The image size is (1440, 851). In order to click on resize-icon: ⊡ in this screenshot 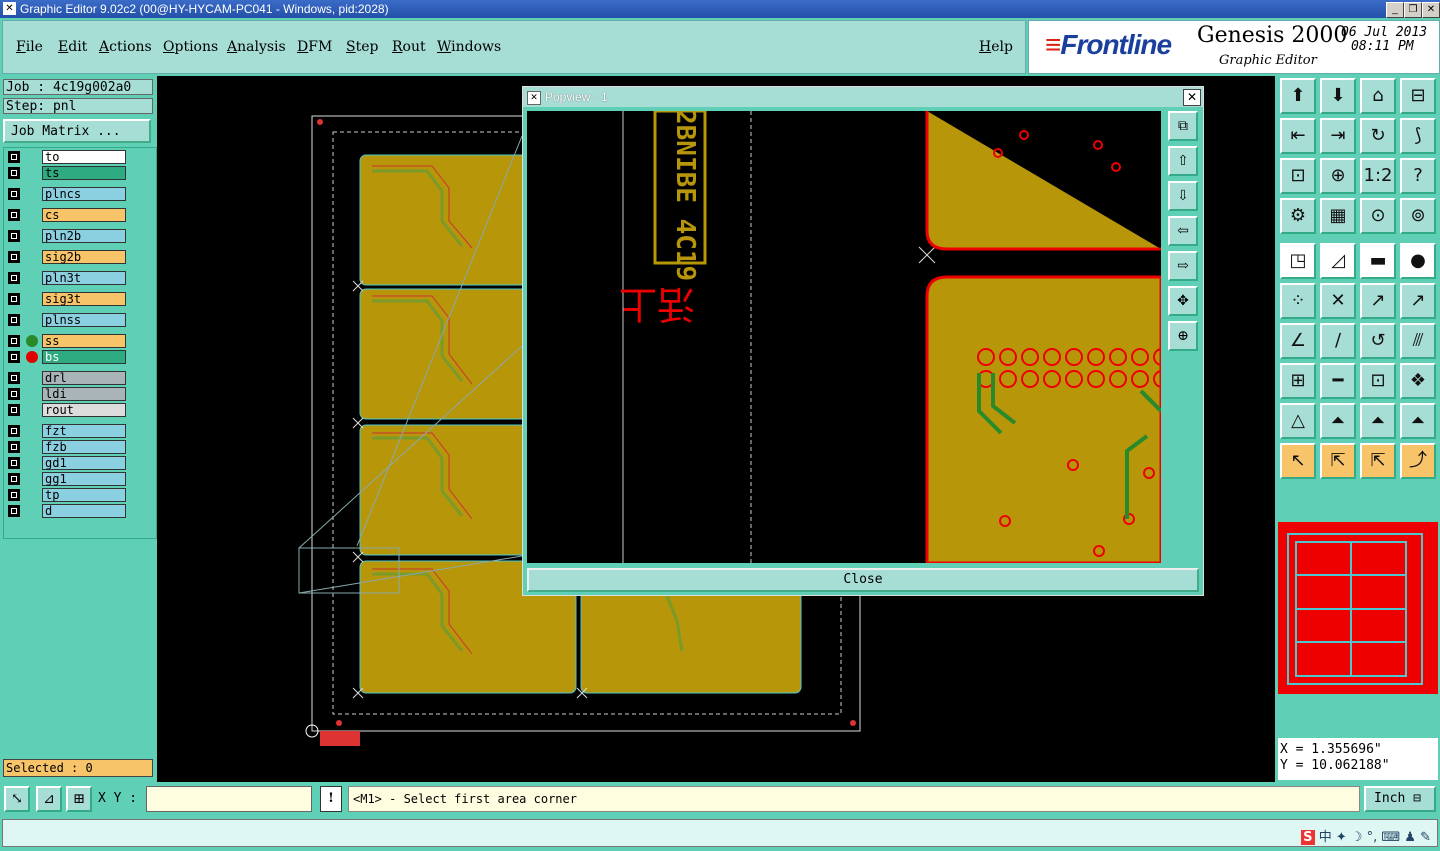, I will do `click(1378, 381)`.